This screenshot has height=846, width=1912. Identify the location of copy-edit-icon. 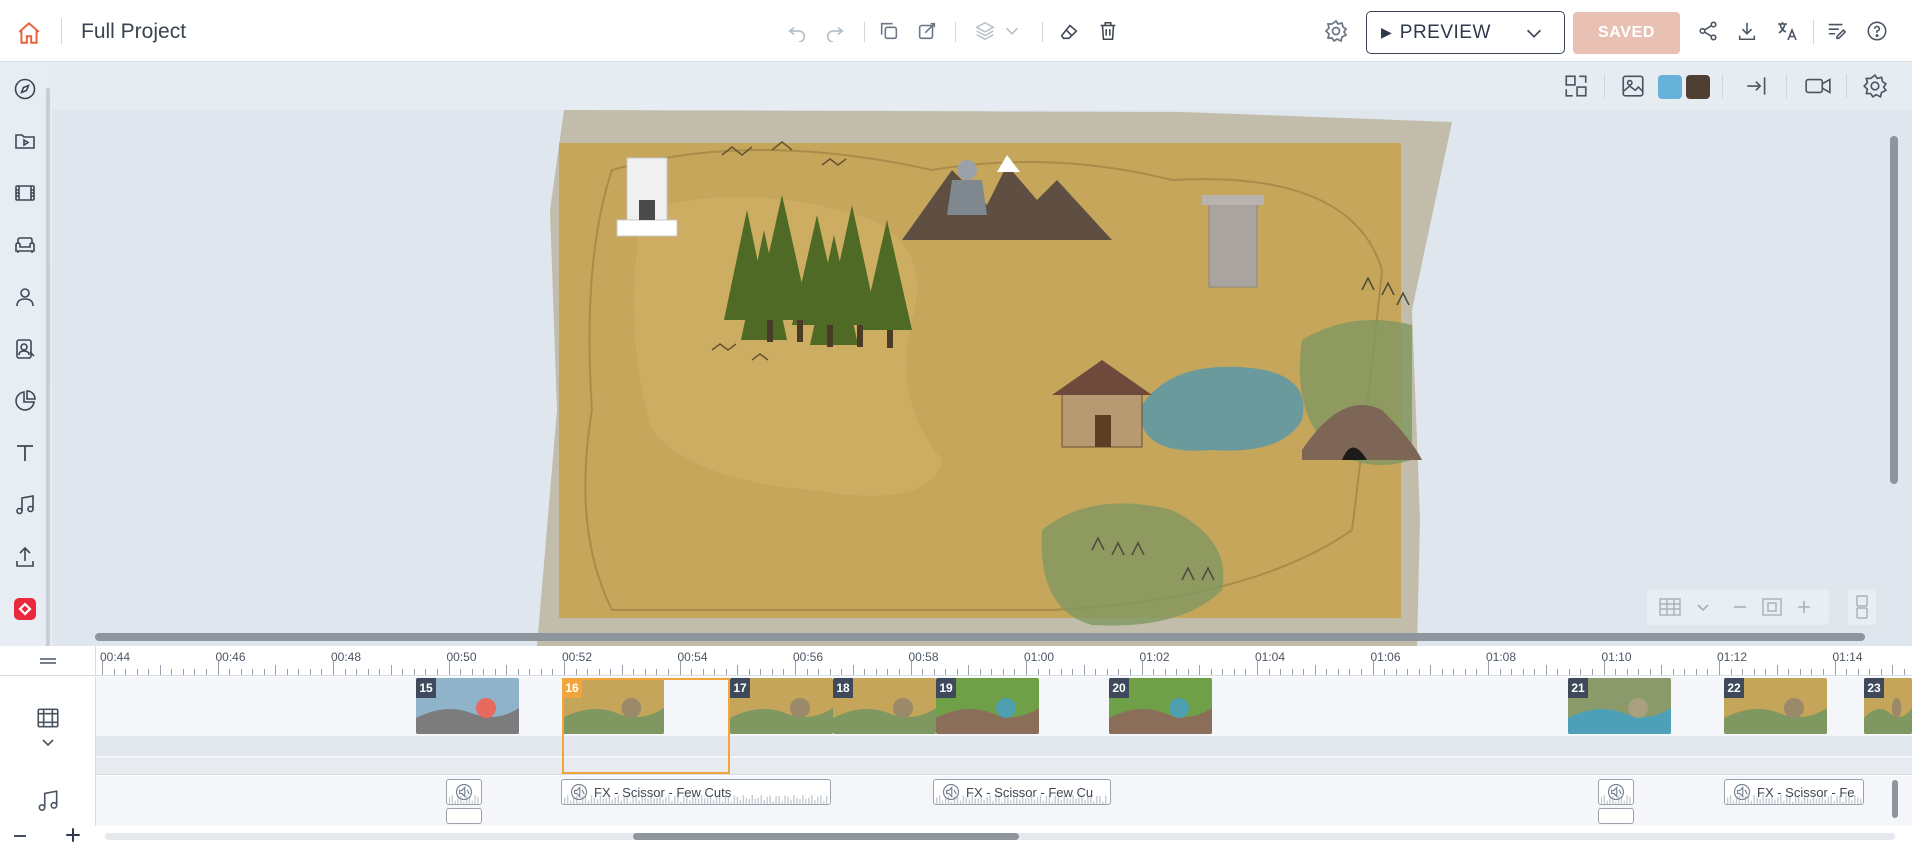
(927, 31).